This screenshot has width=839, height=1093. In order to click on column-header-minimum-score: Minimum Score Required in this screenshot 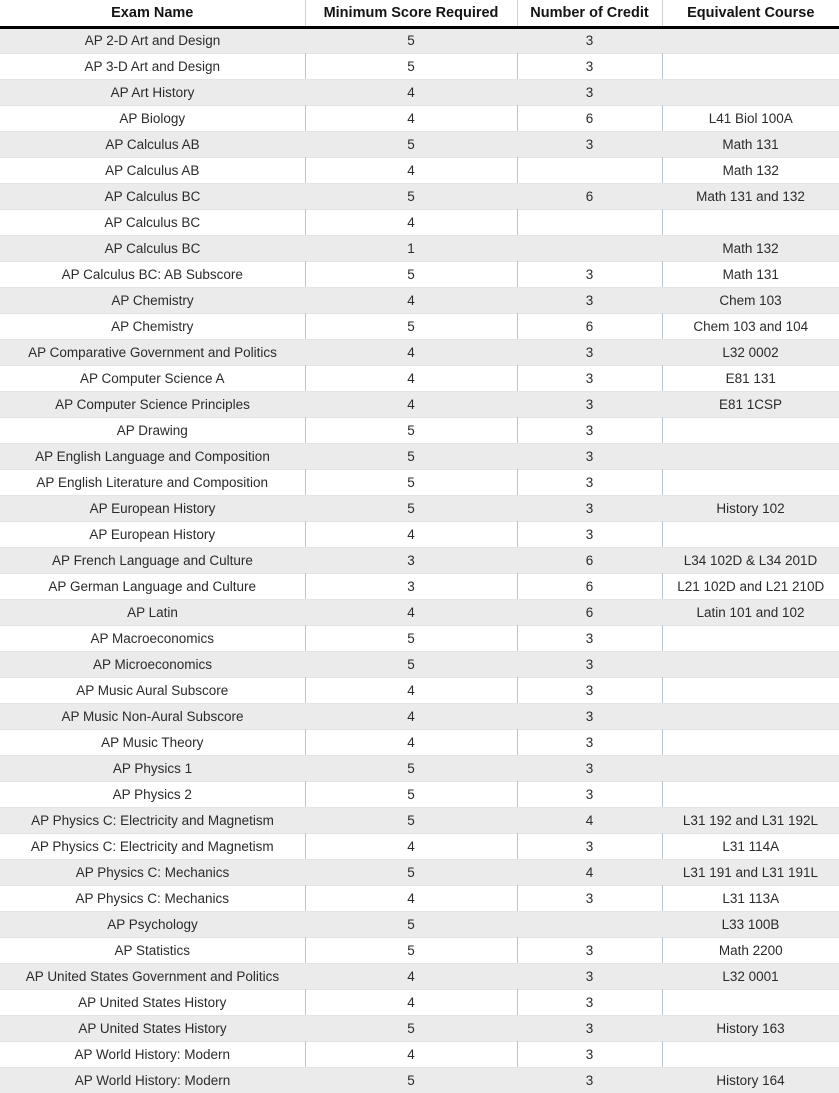, I will do `click(411, 14)`.